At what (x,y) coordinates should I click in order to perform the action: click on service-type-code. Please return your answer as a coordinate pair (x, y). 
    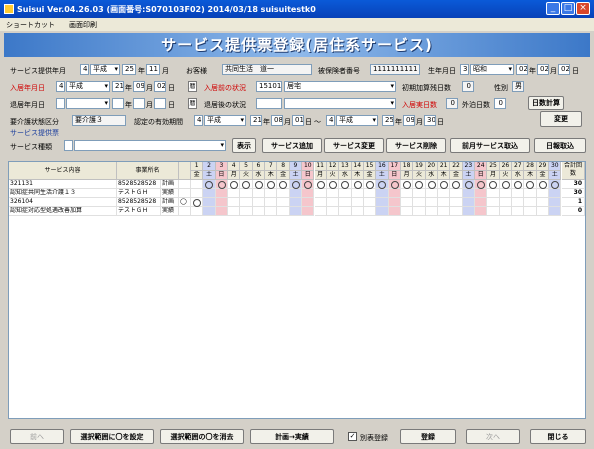
    Looking at the image, I should click on (68, 145).